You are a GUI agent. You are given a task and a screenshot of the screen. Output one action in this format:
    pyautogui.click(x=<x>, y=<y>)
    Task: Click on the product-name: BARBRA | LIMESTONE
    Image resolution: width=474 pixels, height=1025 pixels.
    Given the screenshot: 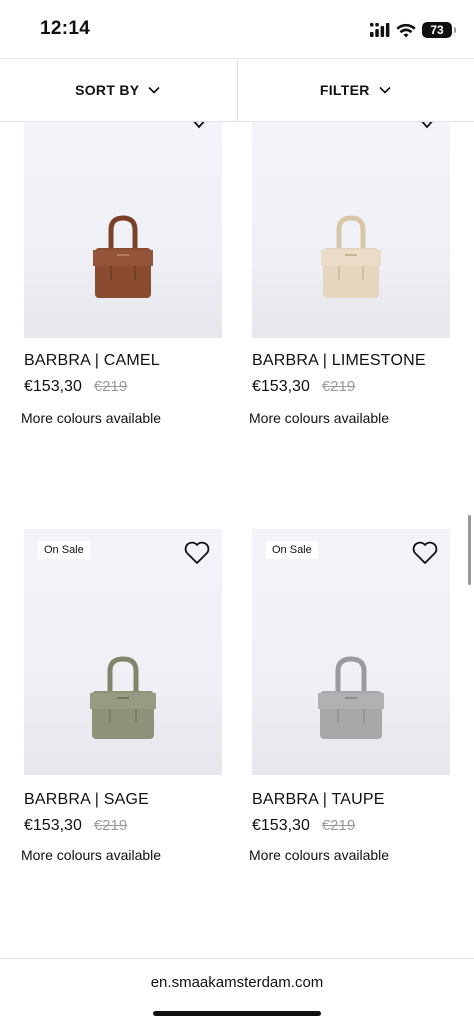 What is the action you would take?
    pyautogui.click(x=339, y=361)
    